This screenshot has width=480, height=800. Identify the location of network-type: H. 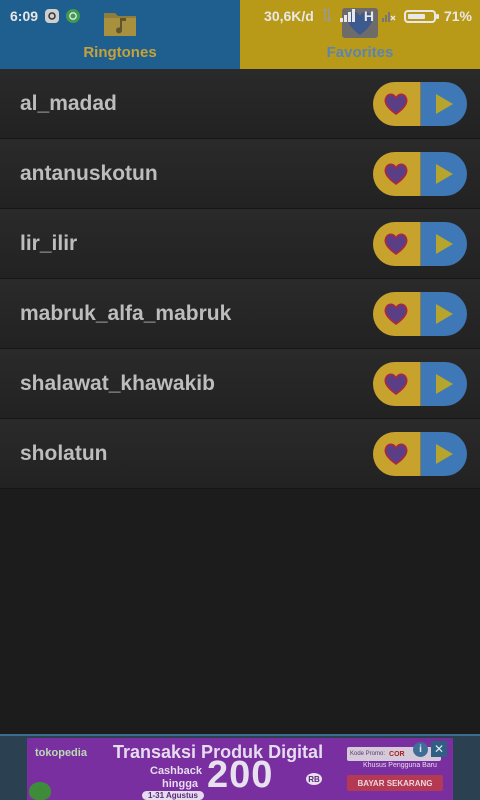
(368, 16).